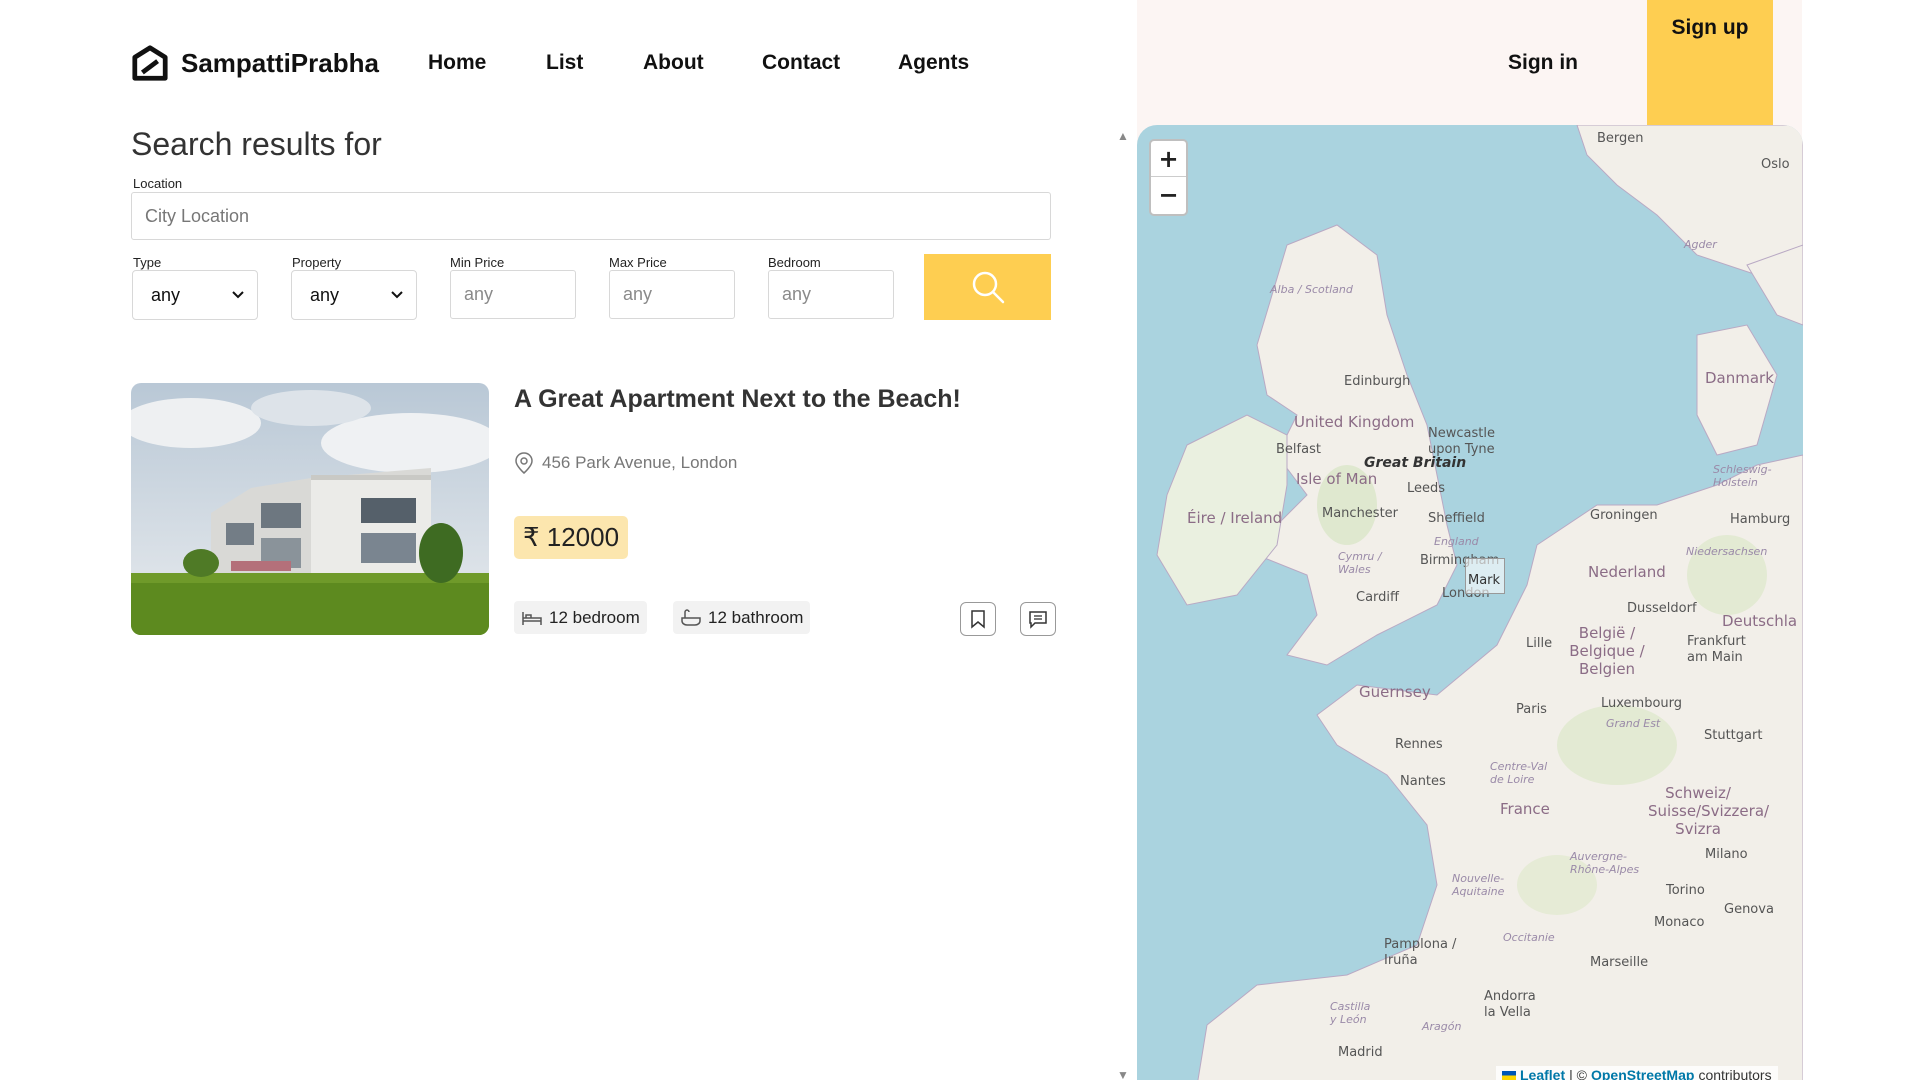 This screenshot has height=1080, width=1920. Describe the element at coordinates (1168, 195) in the screenshot. I see `zoom-out-button: −` at that location.